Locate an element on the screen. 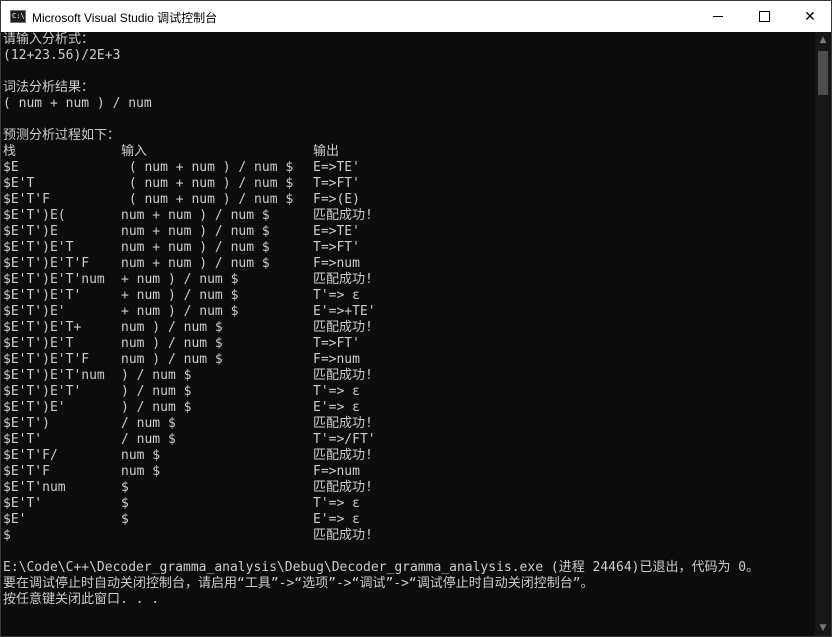 The height and width of the screenshot is (637, 832). scroll-up-icon: ▲ is located at coordinates (823, 40).